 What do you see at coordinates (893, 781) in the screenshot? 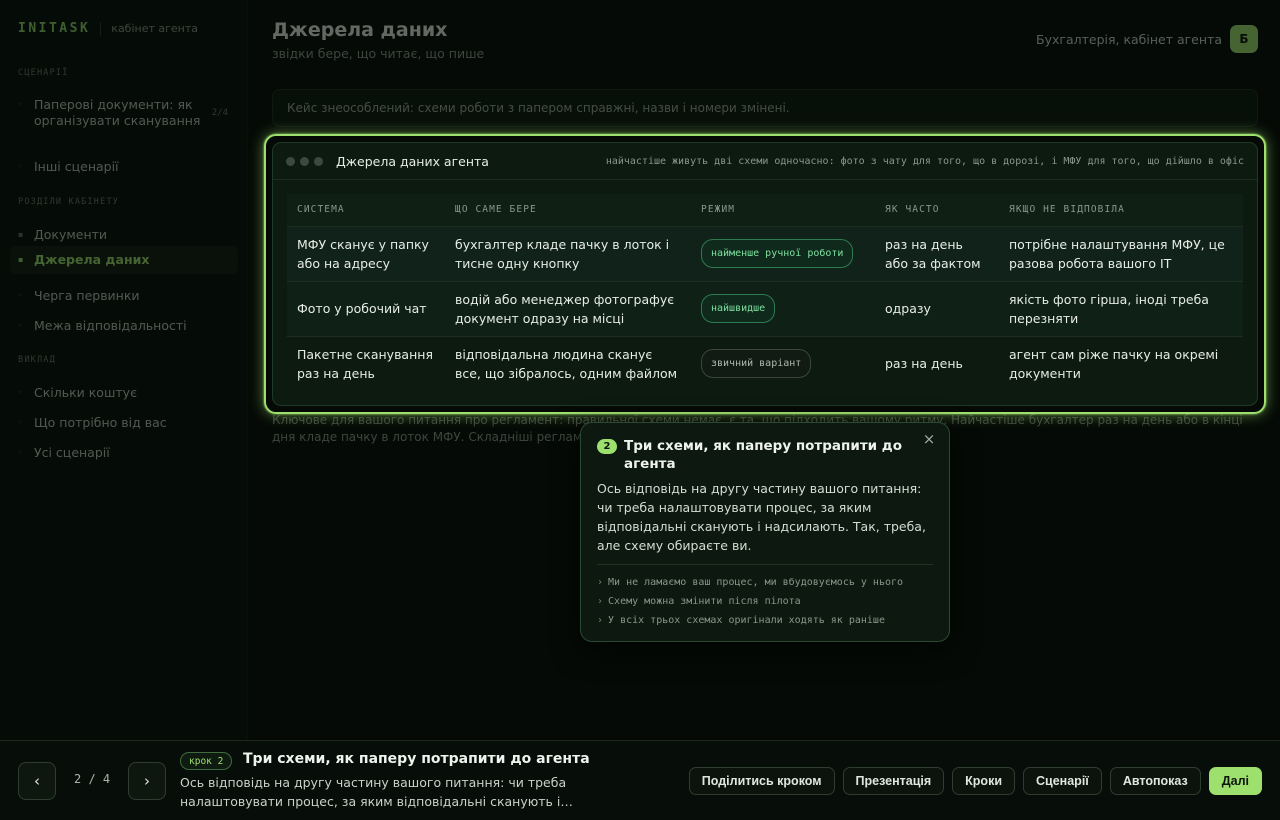
I see `presentation-button: Презентація` at bounding box center [893, 781].